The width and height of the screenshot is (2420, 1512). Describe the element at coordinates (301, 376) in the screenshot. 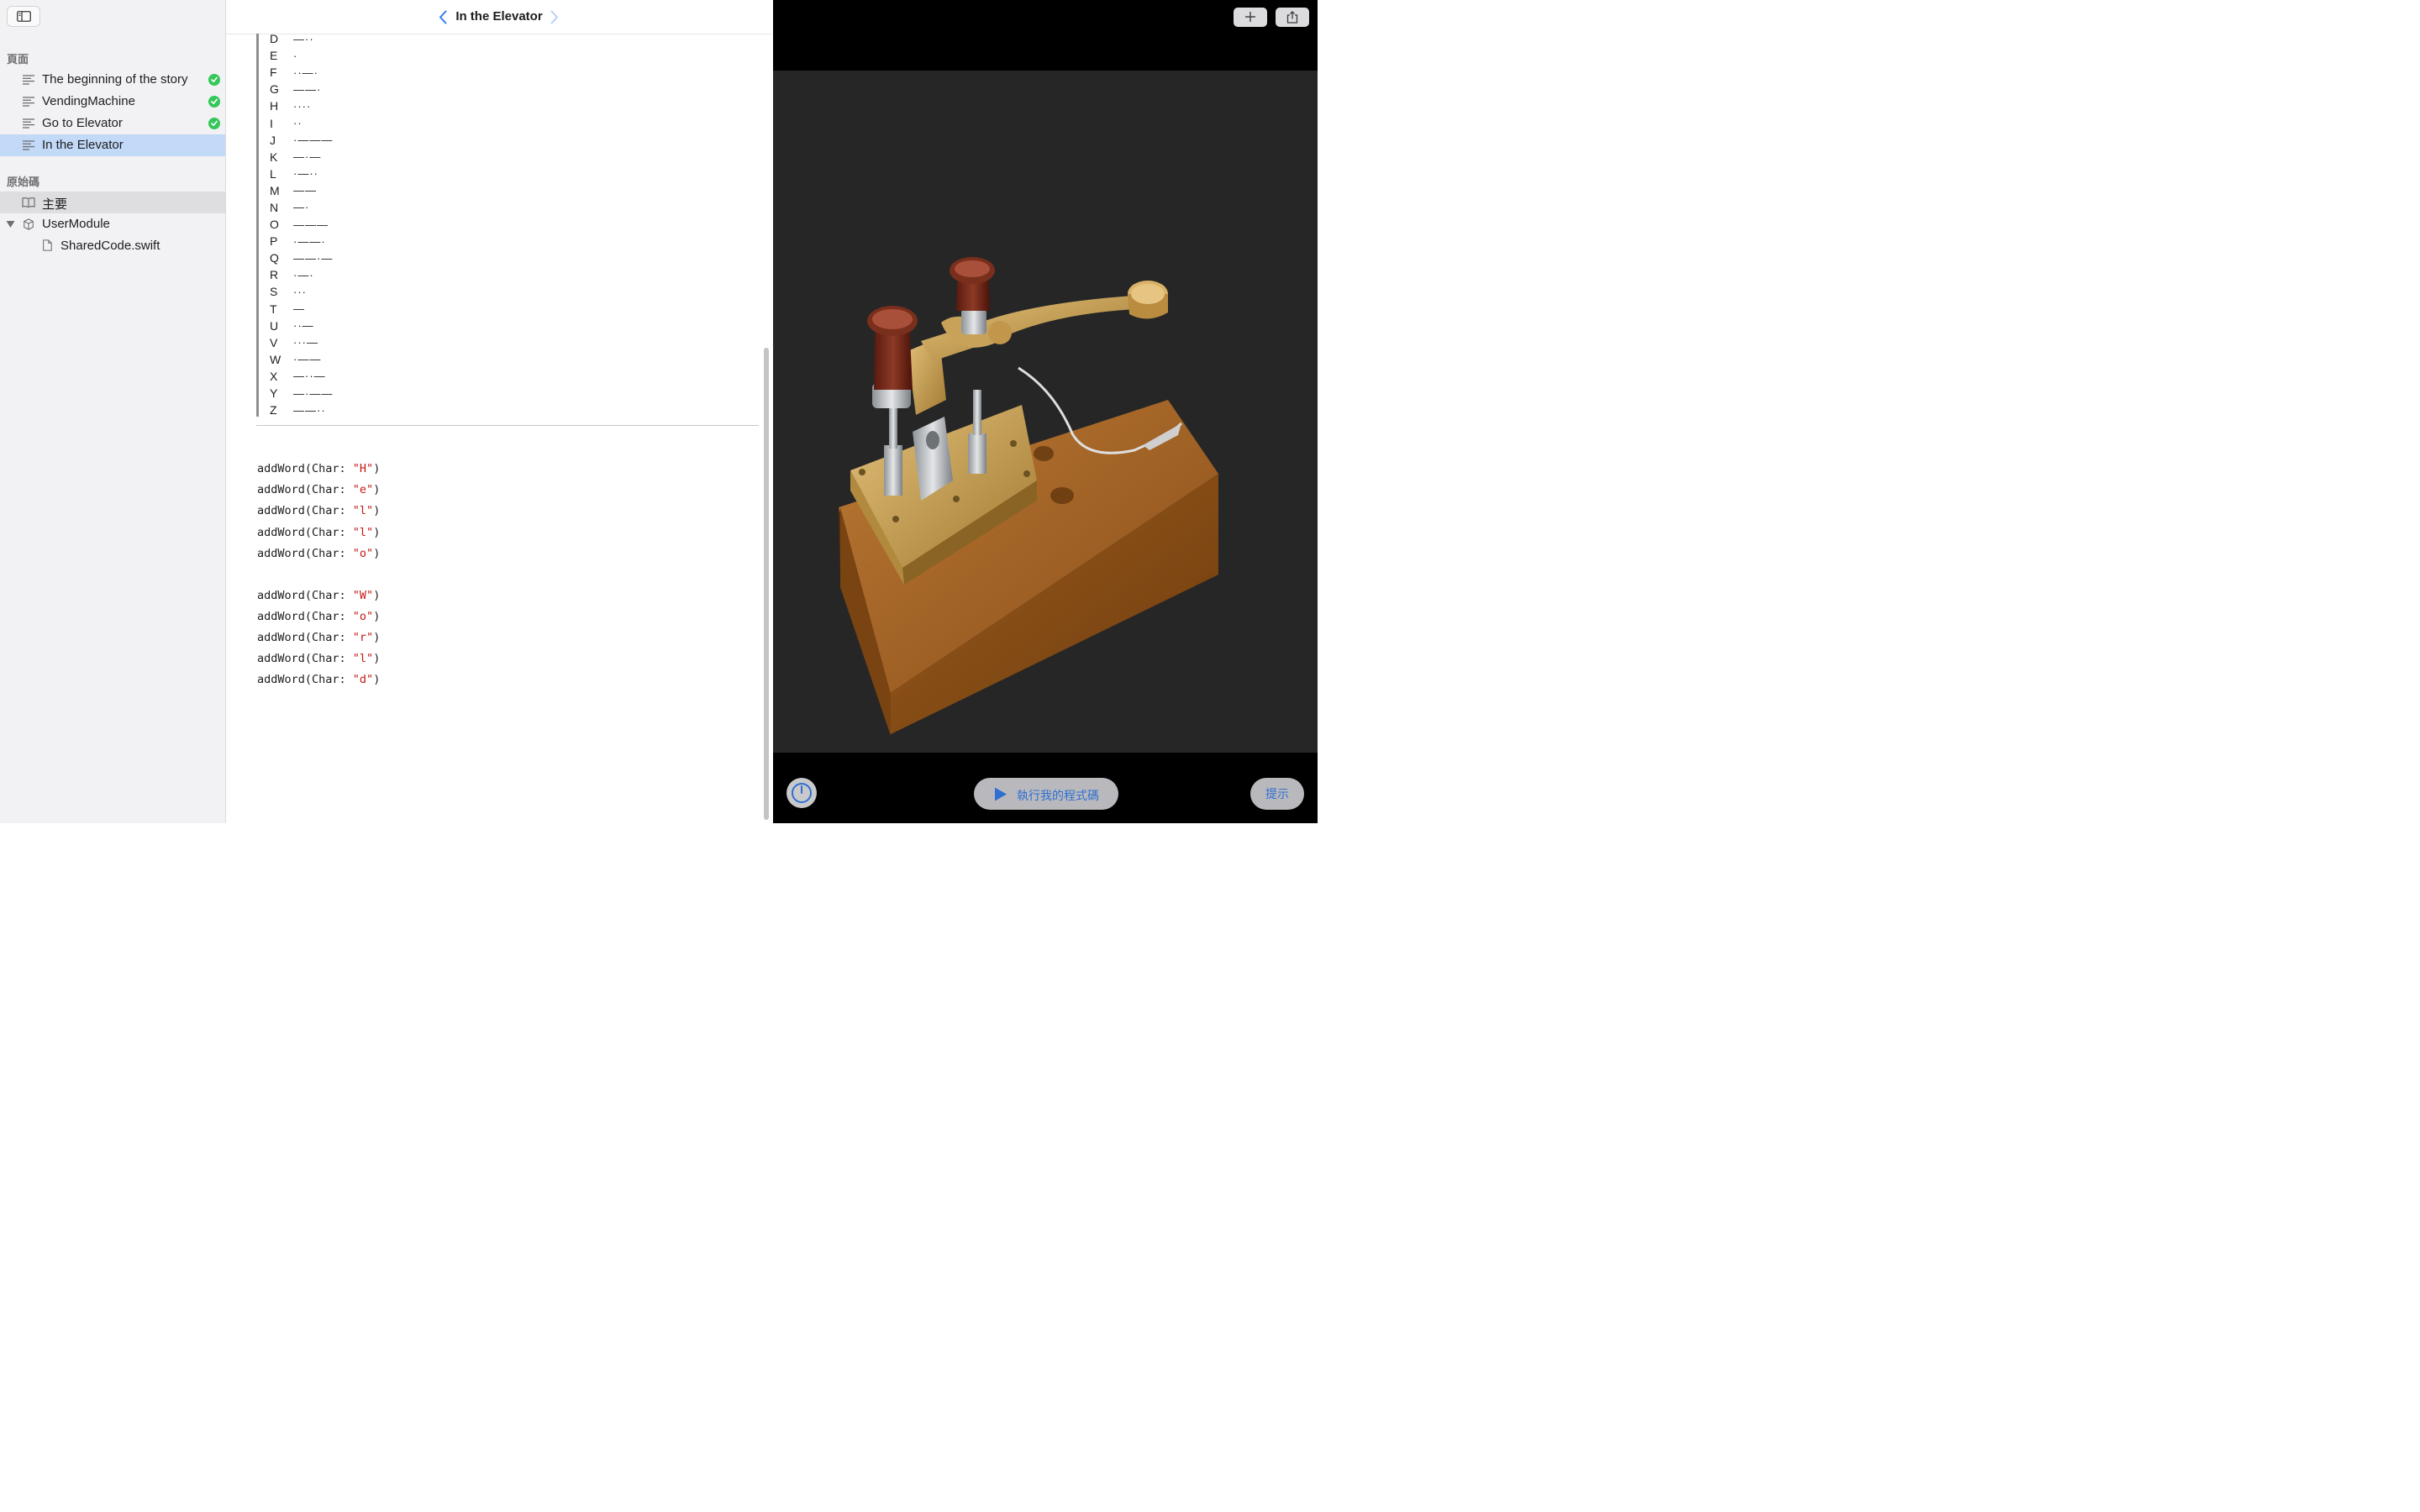

I see `morse-row: X —··—` at that location.